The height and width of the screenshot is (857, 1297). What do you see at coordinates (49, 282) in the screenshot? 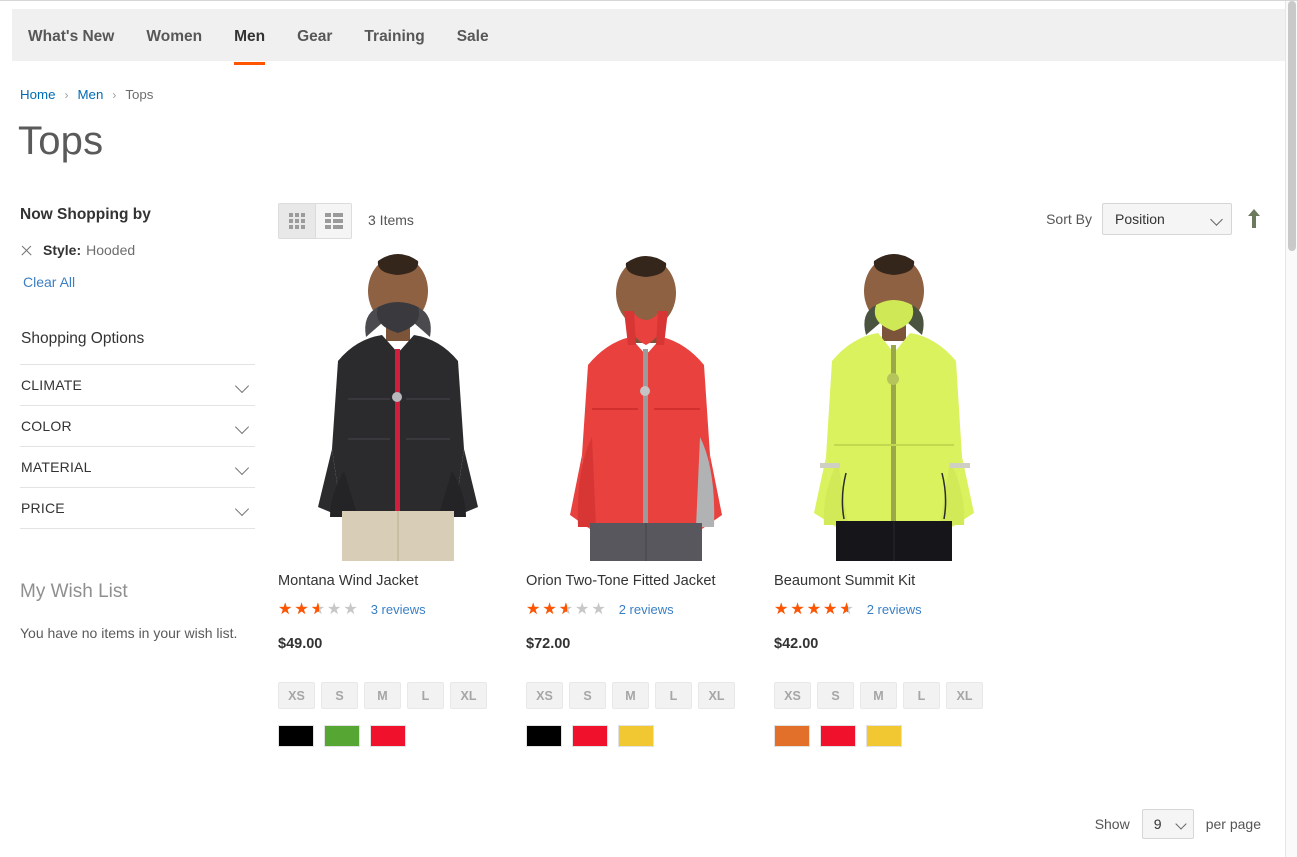
I see `clear-all-link: Clear All` at bounding box center [49, 282].